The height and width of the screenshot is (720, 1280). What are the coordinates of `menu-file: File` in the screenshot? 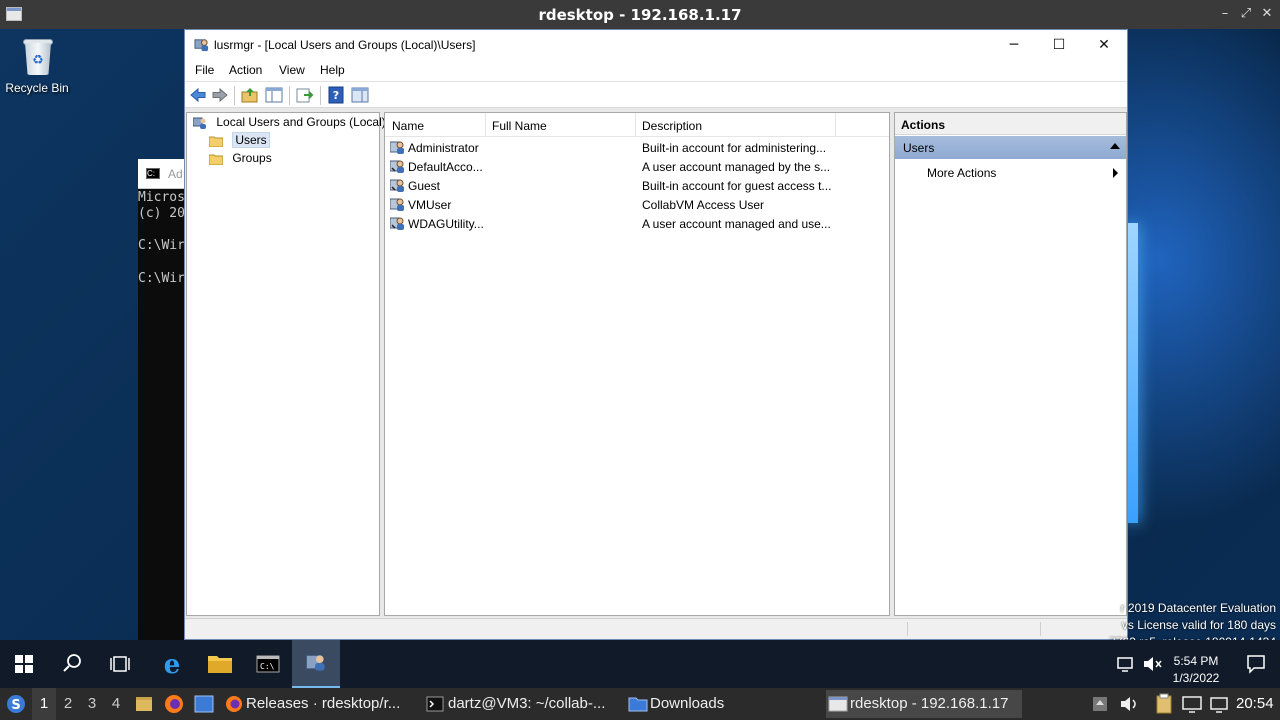 It's located at (204, 70).